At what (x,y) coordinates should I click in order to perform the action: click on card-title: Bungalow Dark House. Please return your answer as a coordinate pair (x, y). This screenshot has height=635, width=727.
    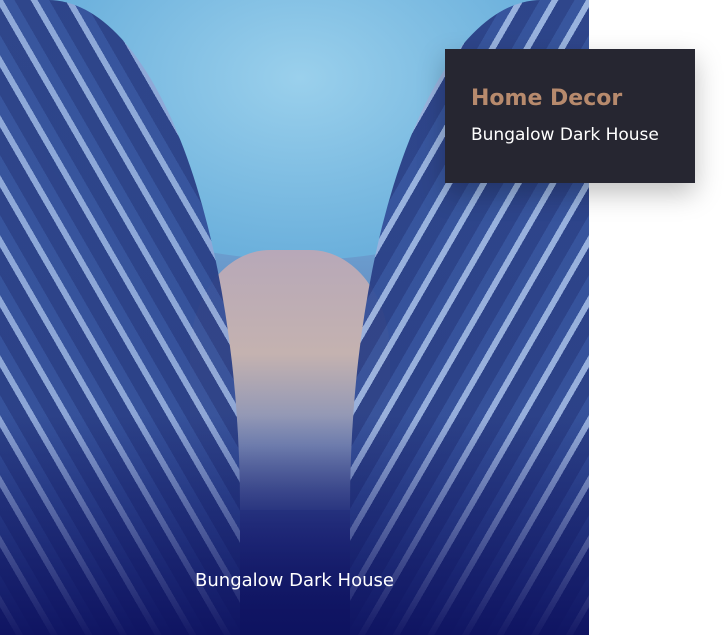
    Looking at the image, I should click on (583, 135).